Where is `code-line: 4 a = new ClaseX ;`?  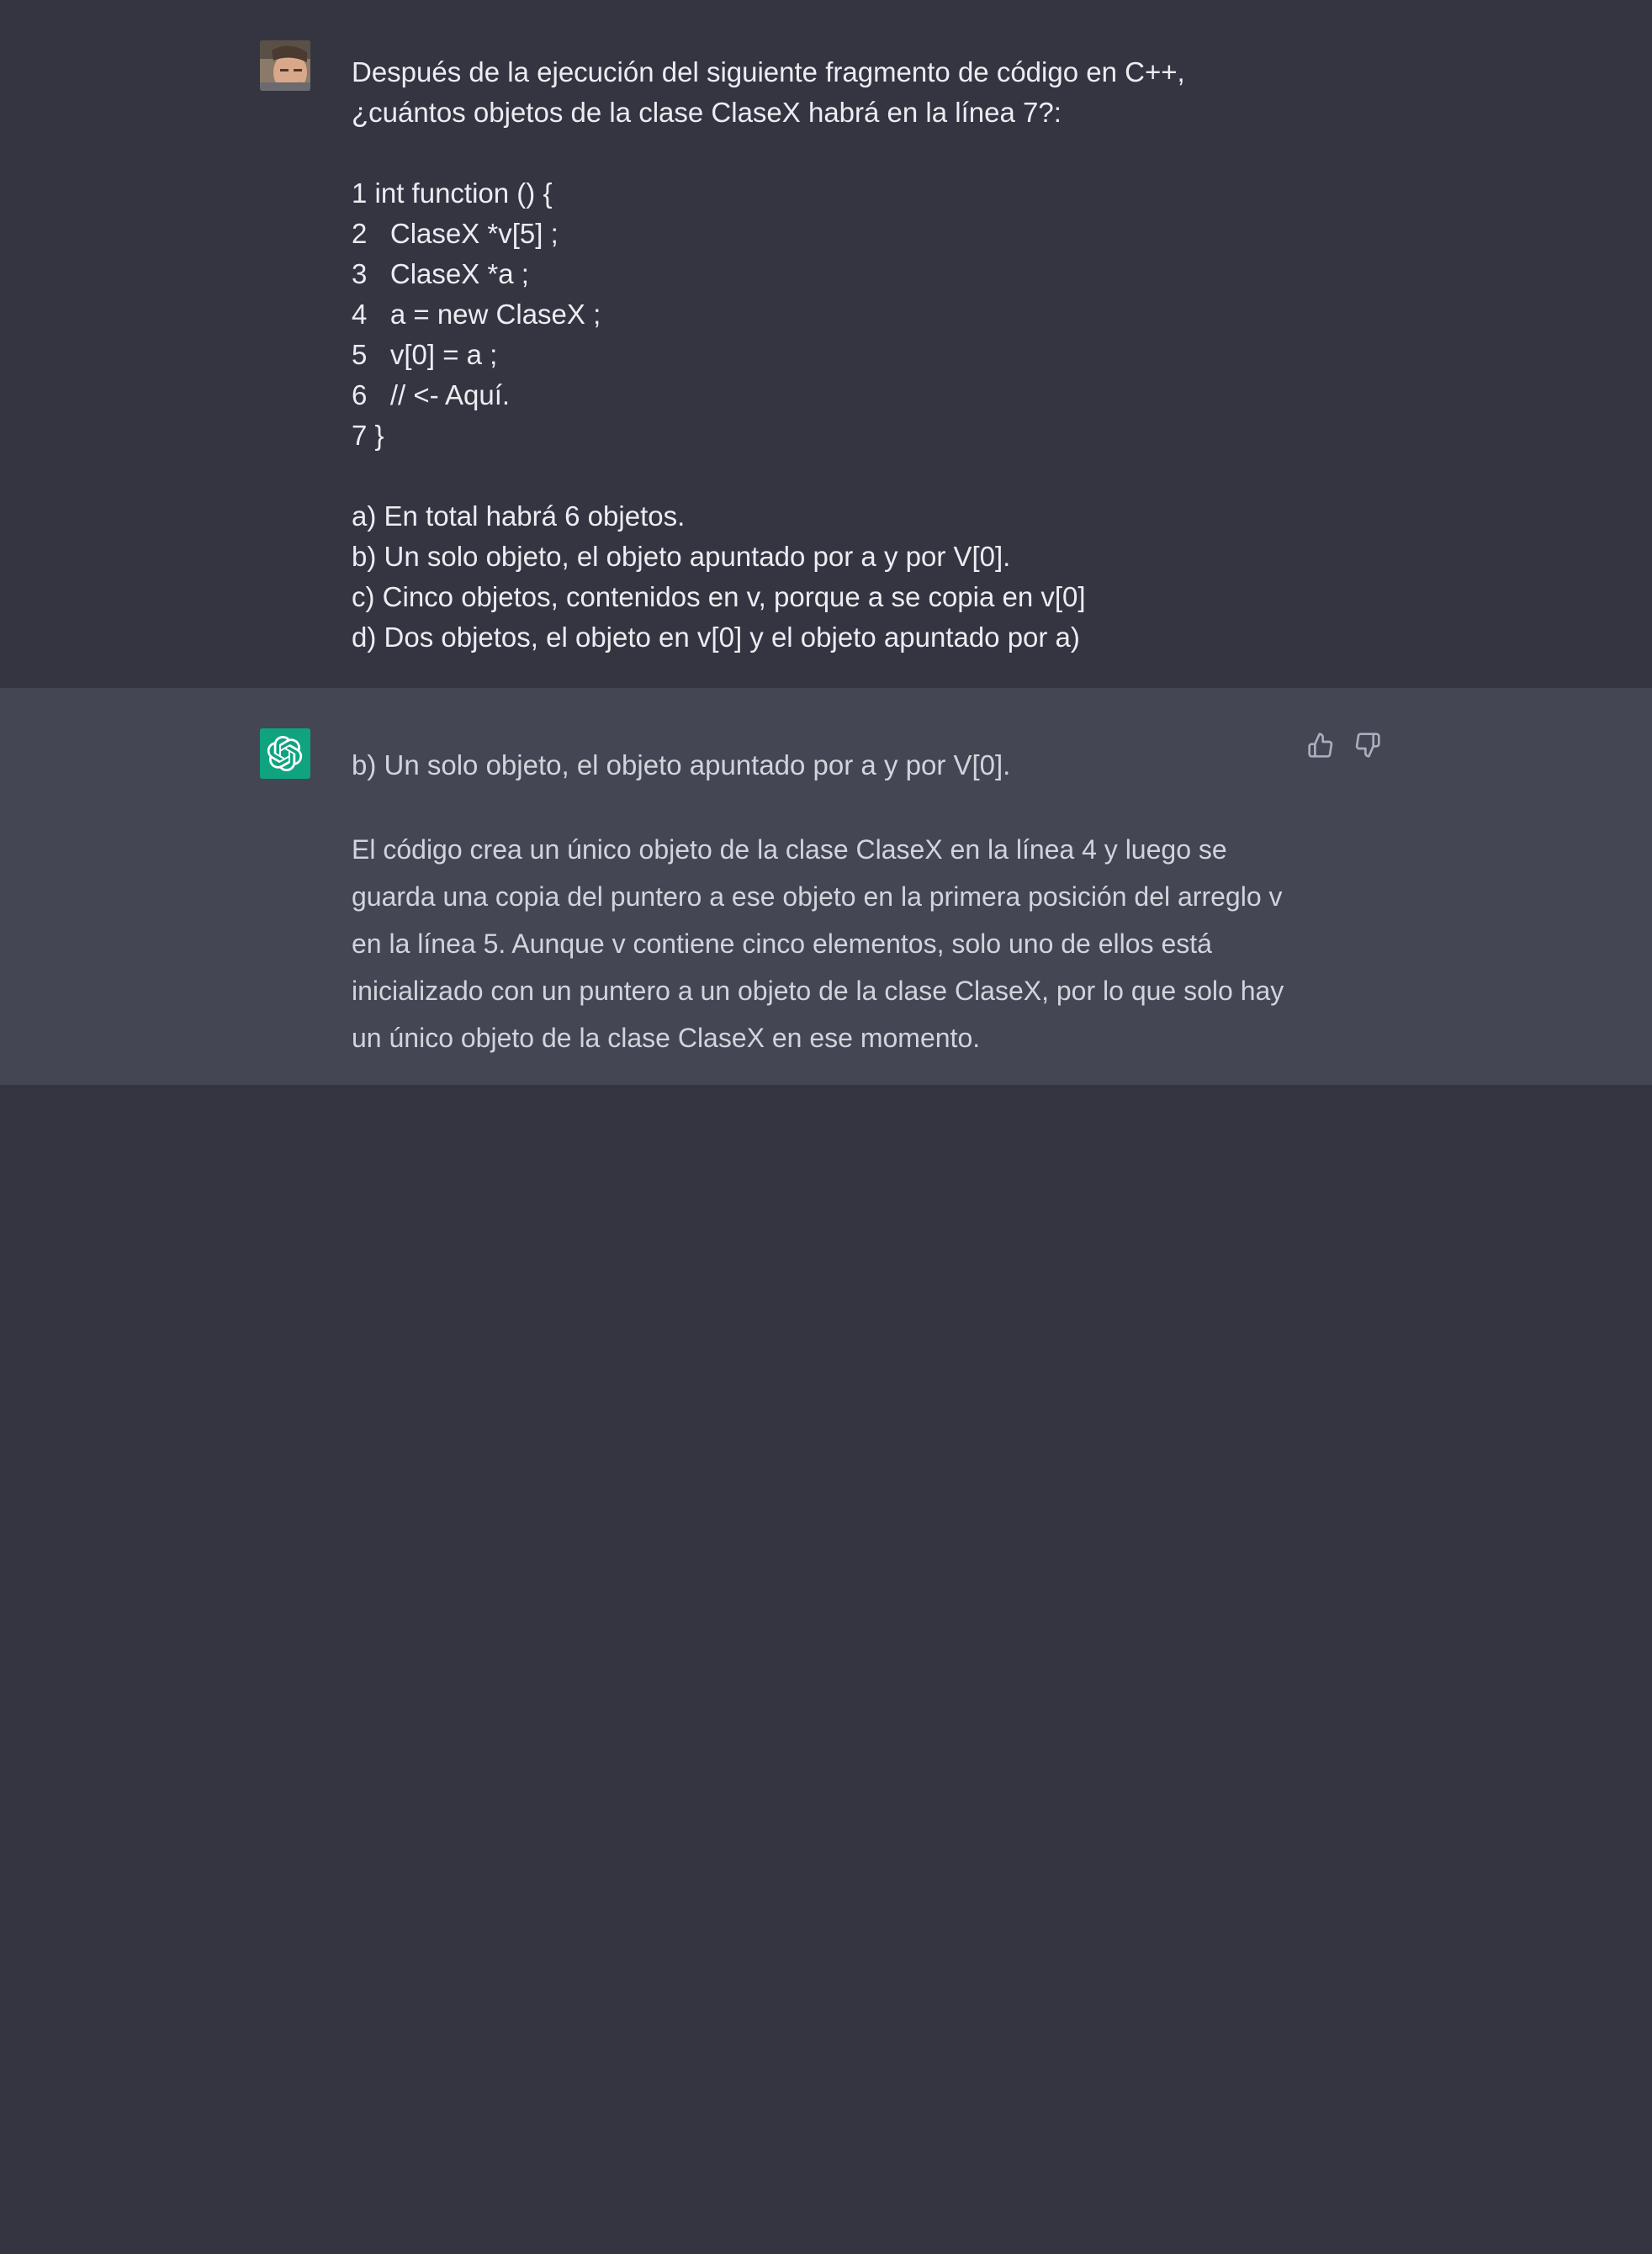 code-line: 4 a = new ClaseX ; is located at coordinates (476, 314).